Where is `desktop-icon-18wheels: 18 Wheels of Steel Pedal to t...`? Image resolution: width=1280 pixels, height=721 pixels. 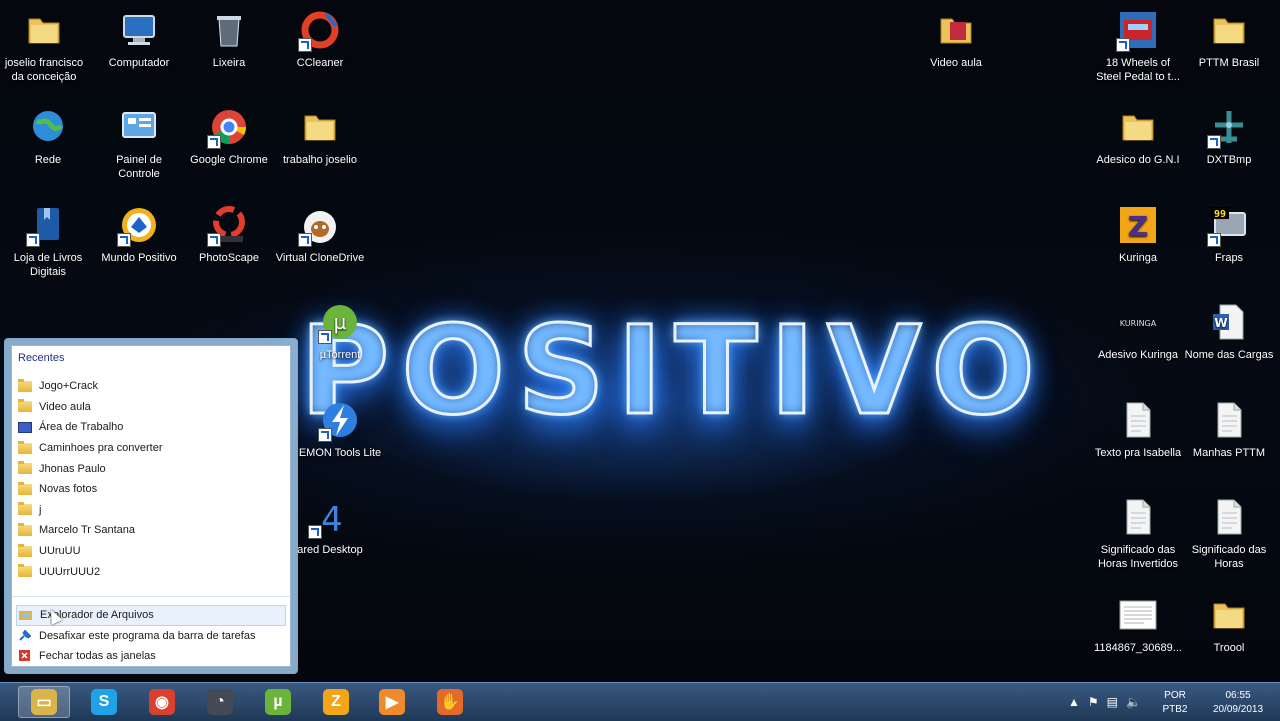 desktop-icon-18wheels: 18 Wheels of Steel Pedal to t... is located at coordinates (1138, 44).